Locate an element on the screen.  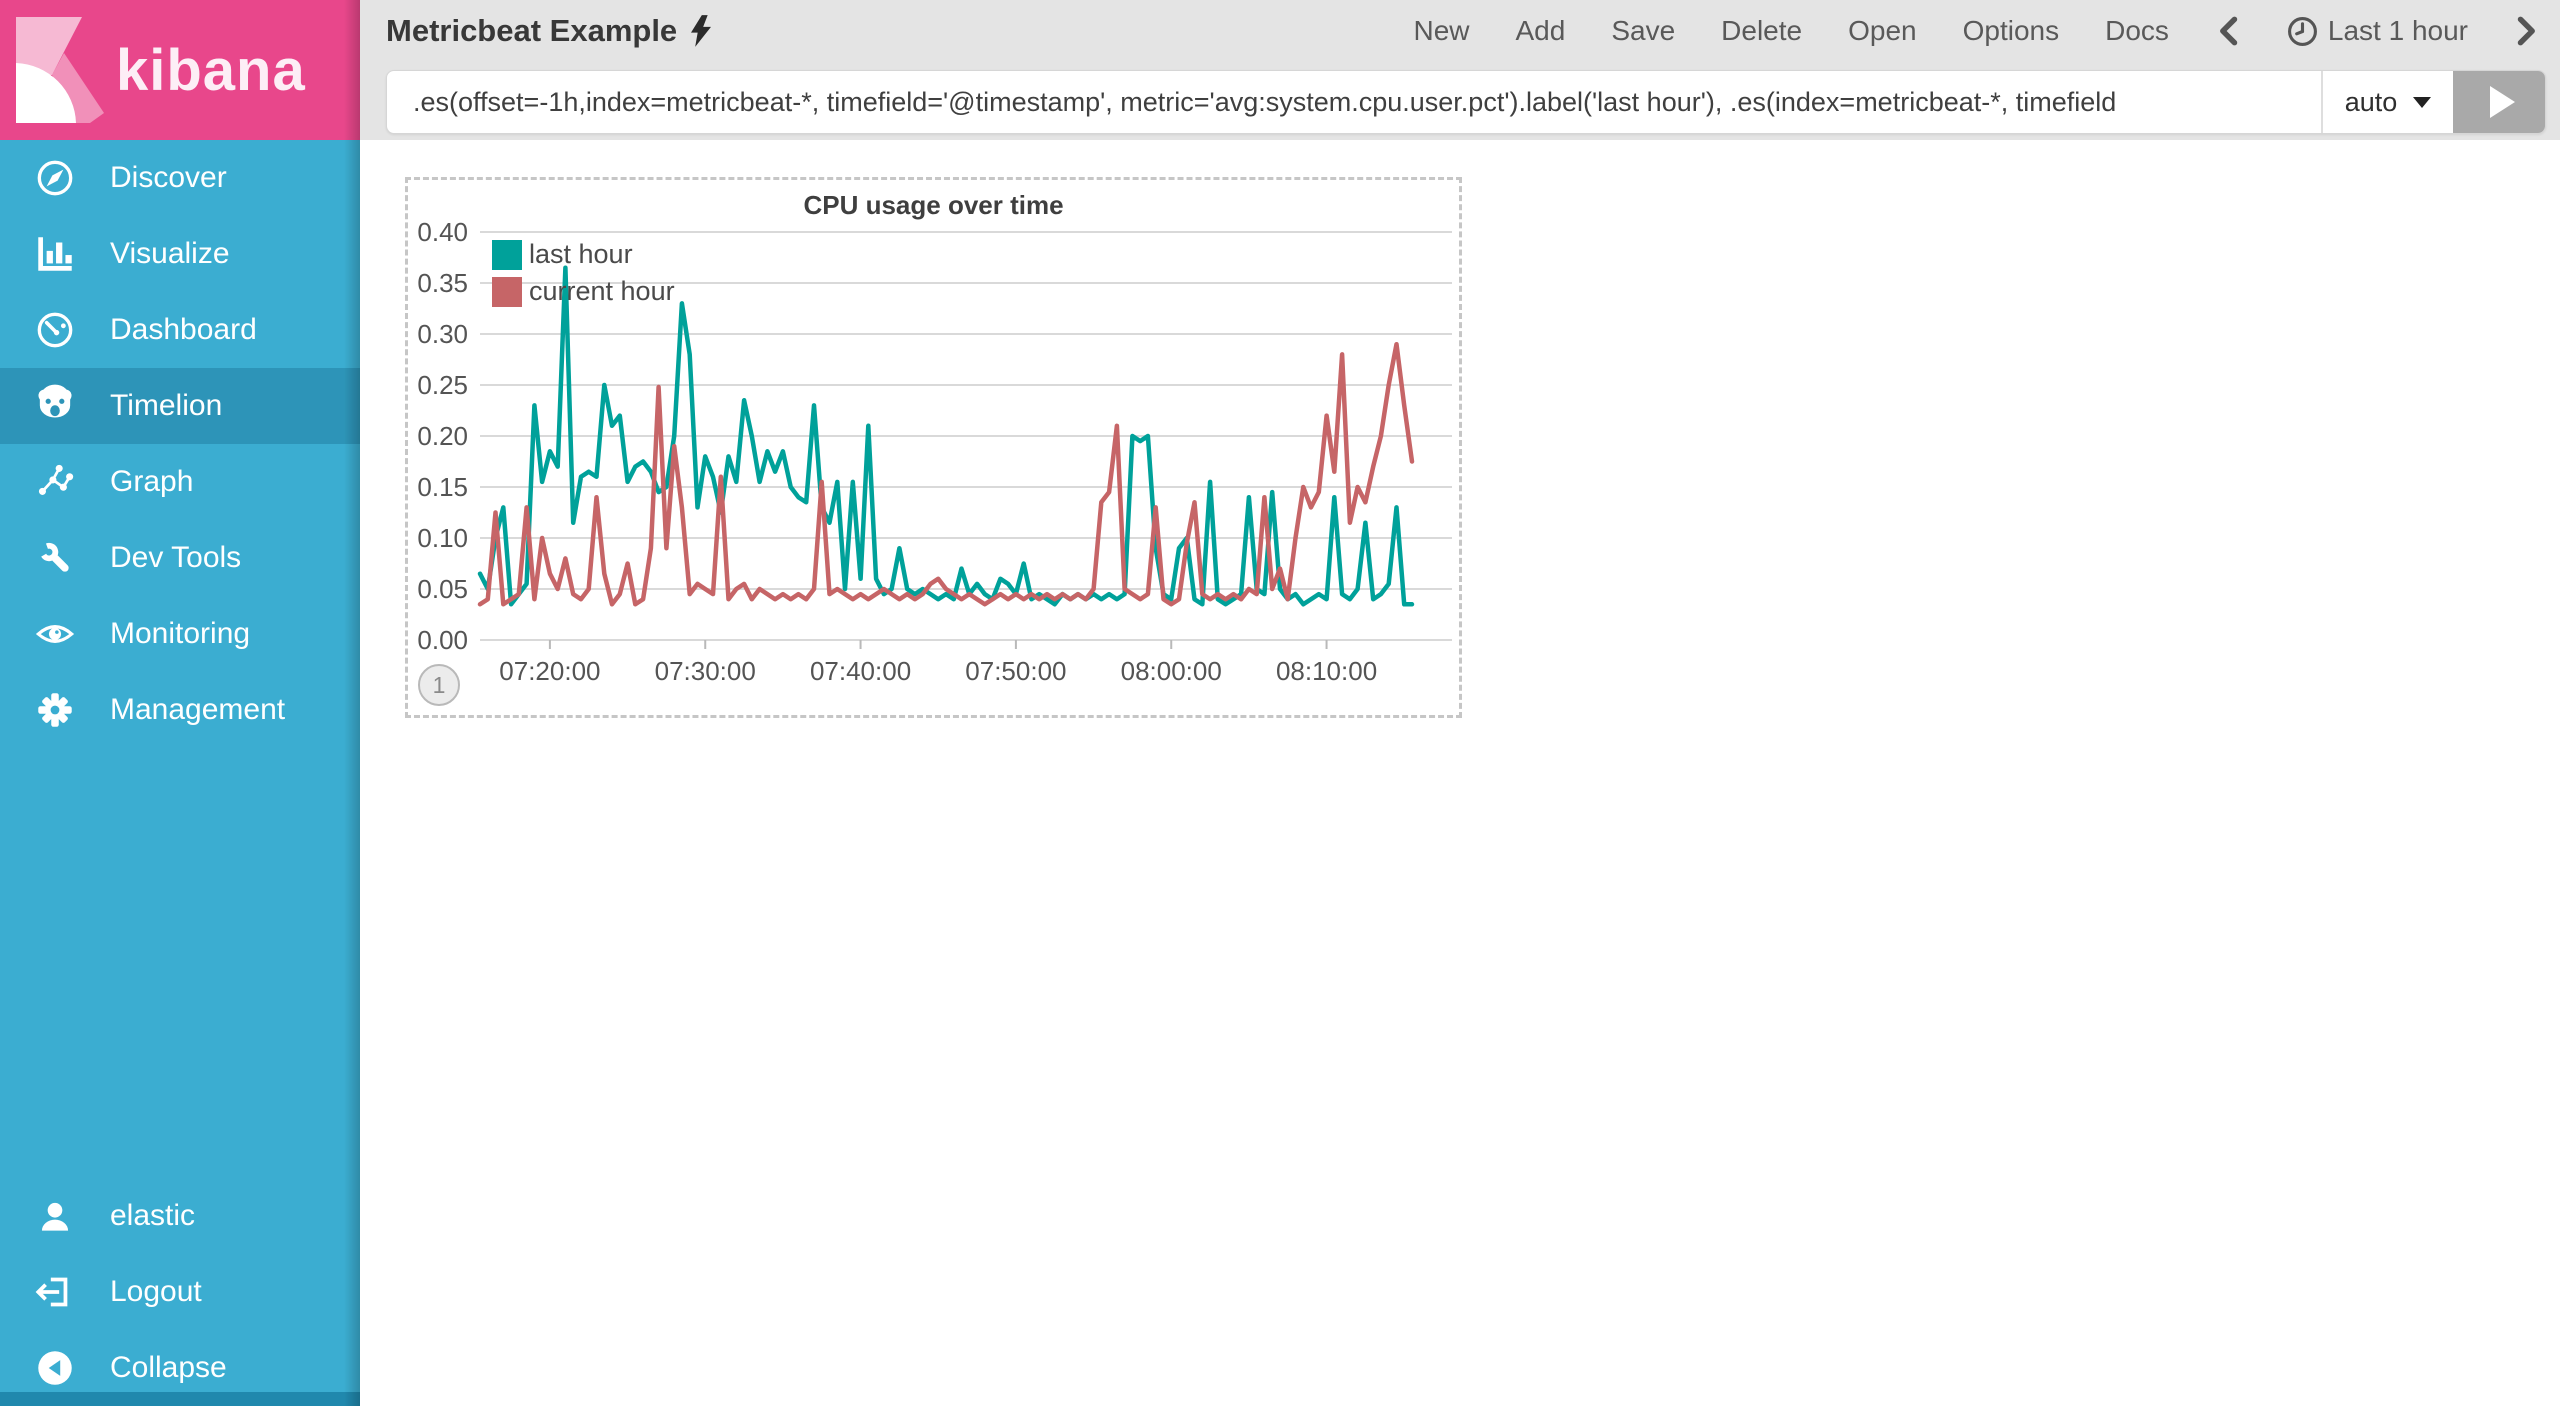
svg-text: 0.40 is located at coordinates (442, 232).